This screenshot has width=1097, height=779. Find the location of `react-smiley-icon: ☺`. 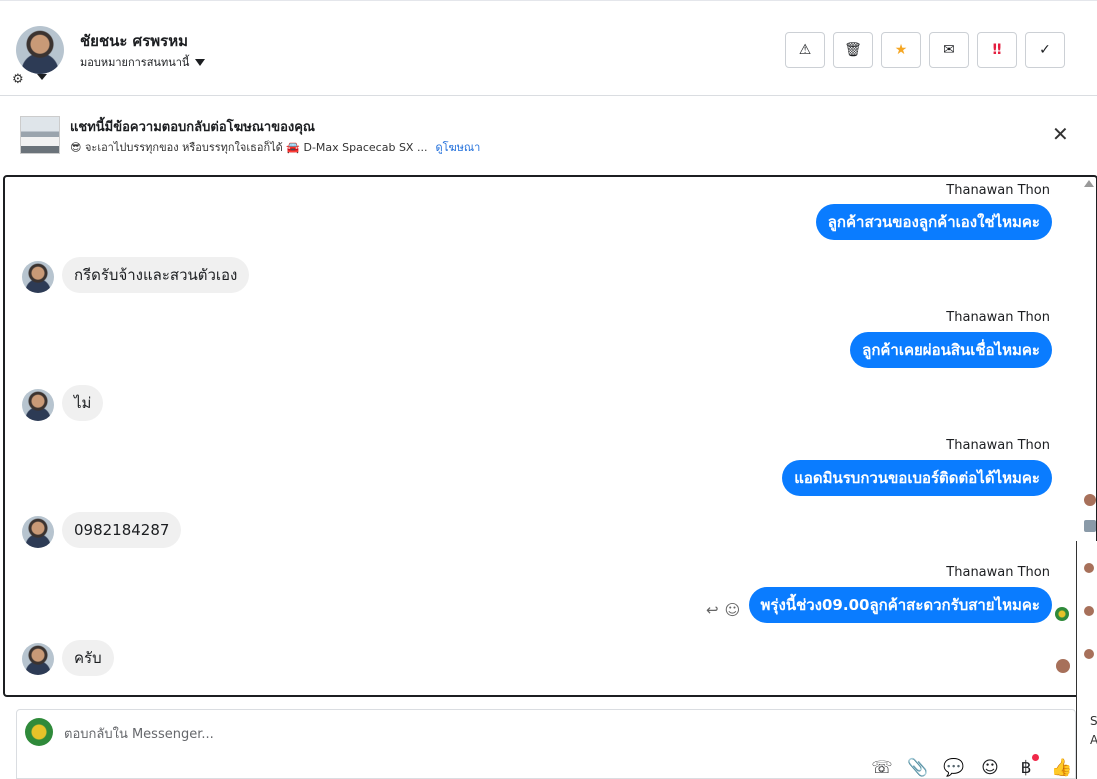

react-smiley-icon: ☺ is located at coordinates (733, 610).